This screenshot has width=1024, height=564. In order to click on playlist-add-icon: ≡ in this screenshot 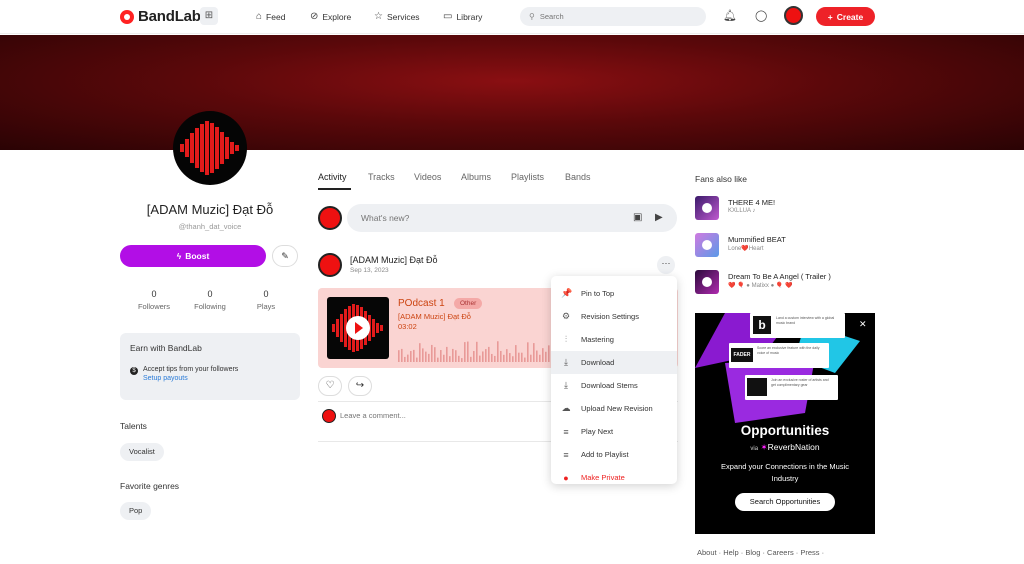, I will do `click(566, 454)`.